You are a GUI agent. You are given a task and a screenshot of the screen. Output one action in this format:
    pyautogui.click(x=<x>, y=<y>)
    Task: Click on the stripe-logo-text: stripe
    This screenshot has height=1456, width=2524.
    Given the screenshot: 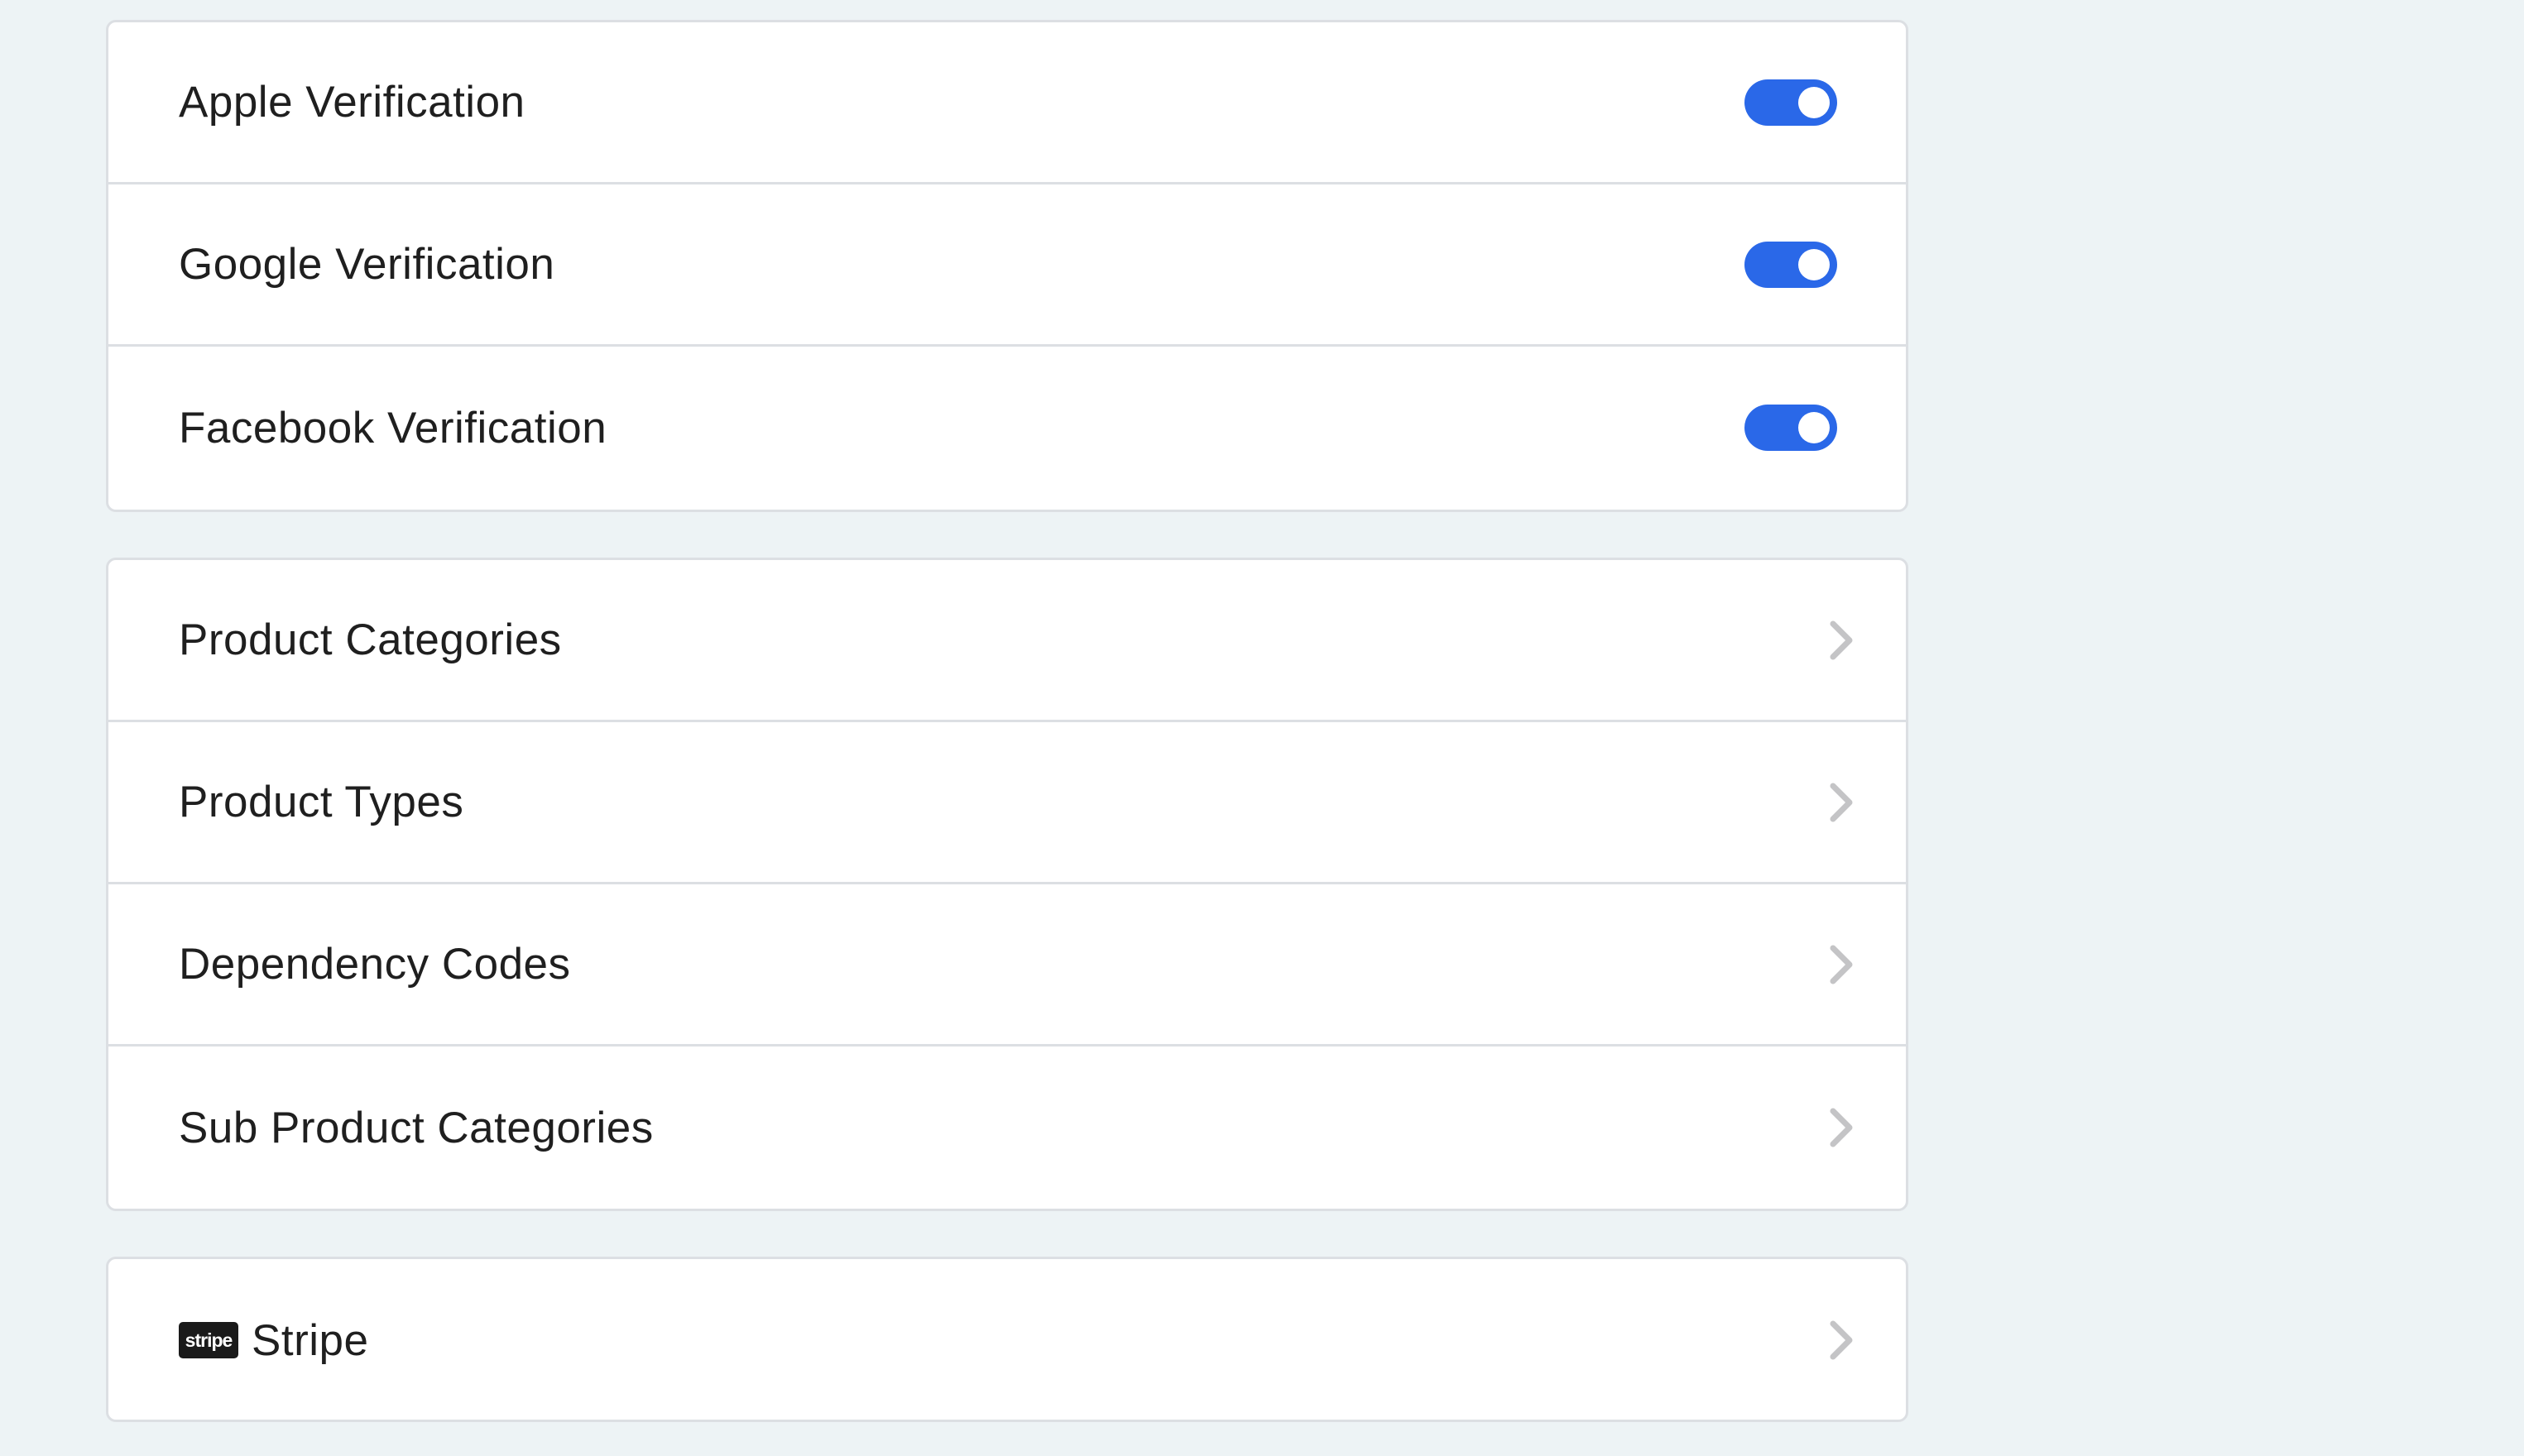 What is the action you would take?
    pyautogui.click(x=209, y=1340)
    